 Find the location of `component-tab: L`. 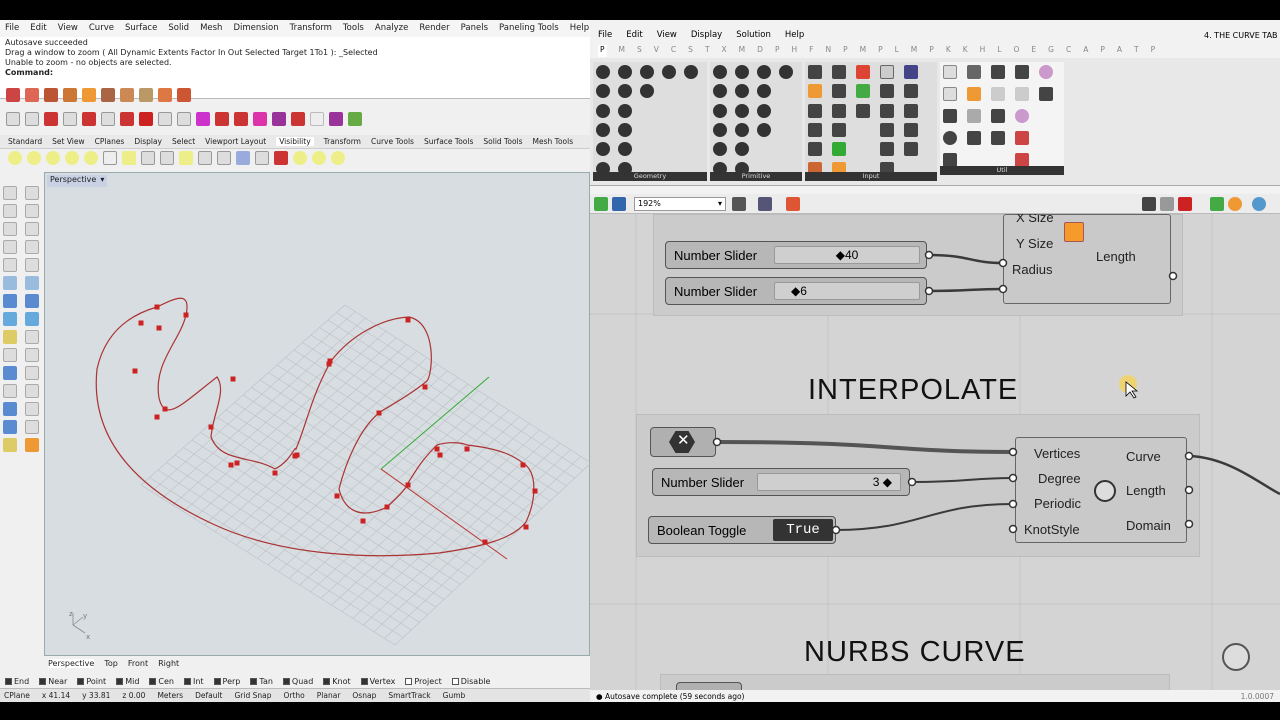

component-tab: L is located at coordinates (897, 51).